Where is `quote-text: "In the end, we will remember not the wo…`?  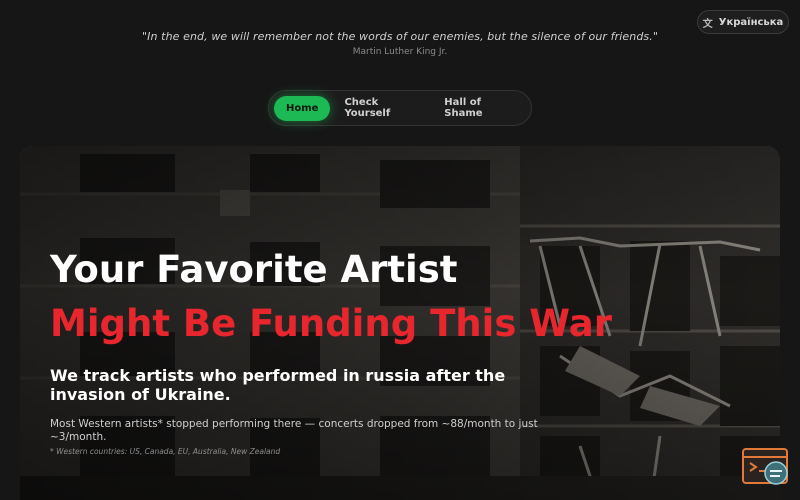 quote-text: "In the end, we will remember not the wo… is located at coordinates (399, 36).